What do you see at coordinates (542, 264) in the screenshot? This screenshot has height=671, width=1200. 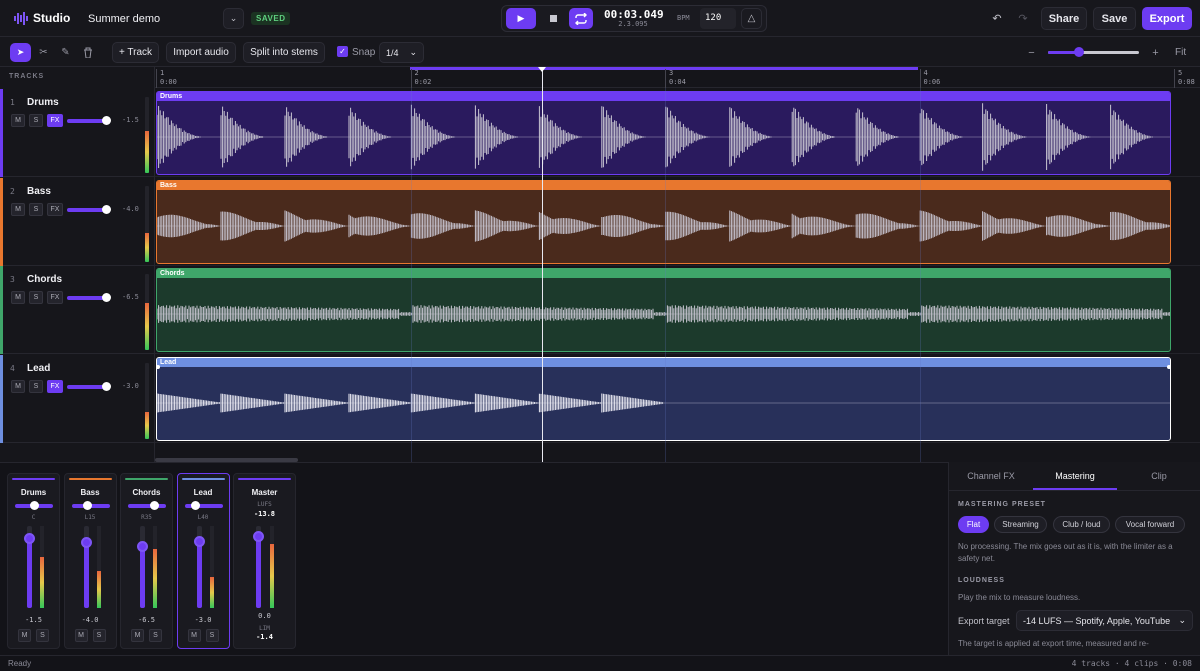 I see `playhead` at bounding box center [542, 264].